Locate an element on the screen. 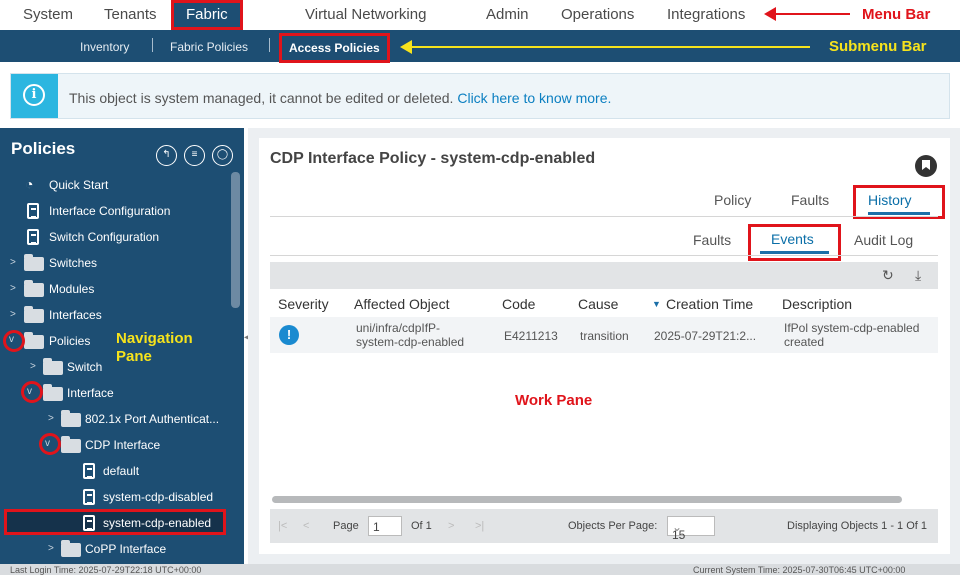  menu-integrations: Integrations is located at coordinates (706, 14).